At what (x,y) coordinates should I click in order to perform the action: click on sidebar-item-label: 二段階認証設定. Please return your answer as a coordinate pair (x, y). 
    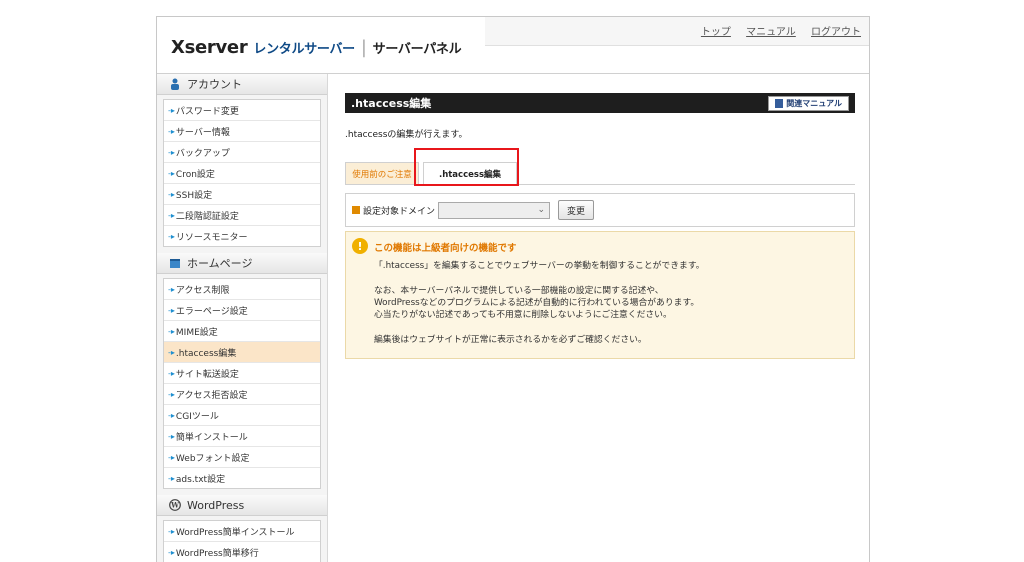
    Looking at the image, I should click on (207, 216).